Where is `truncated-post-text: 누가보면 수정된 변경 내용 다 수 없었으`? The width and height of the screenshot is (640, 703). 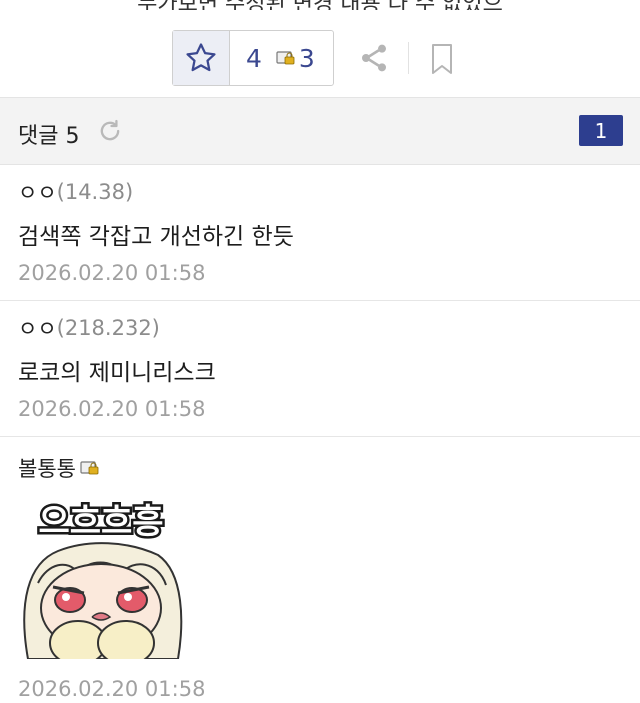
truncated-post-text: 누가보면 수정된 변경 내용 다 수 없었으 is located at coordinates (320, 5).